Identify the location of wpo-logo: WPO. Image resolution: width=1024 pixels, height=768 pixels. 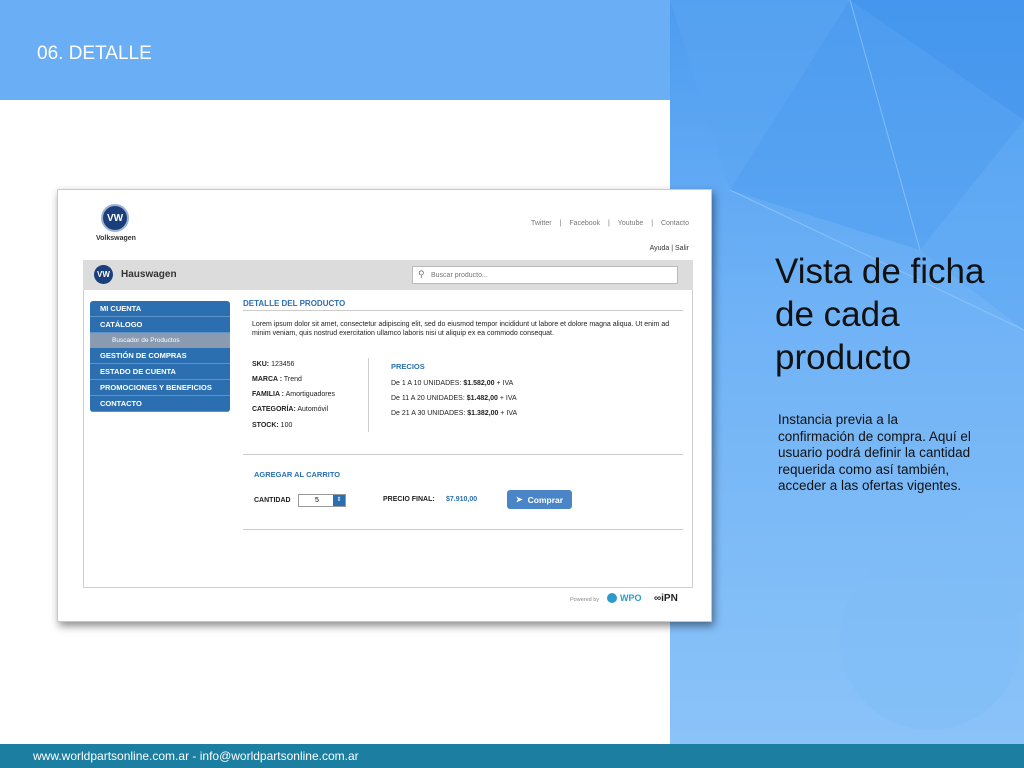
(624, 598).